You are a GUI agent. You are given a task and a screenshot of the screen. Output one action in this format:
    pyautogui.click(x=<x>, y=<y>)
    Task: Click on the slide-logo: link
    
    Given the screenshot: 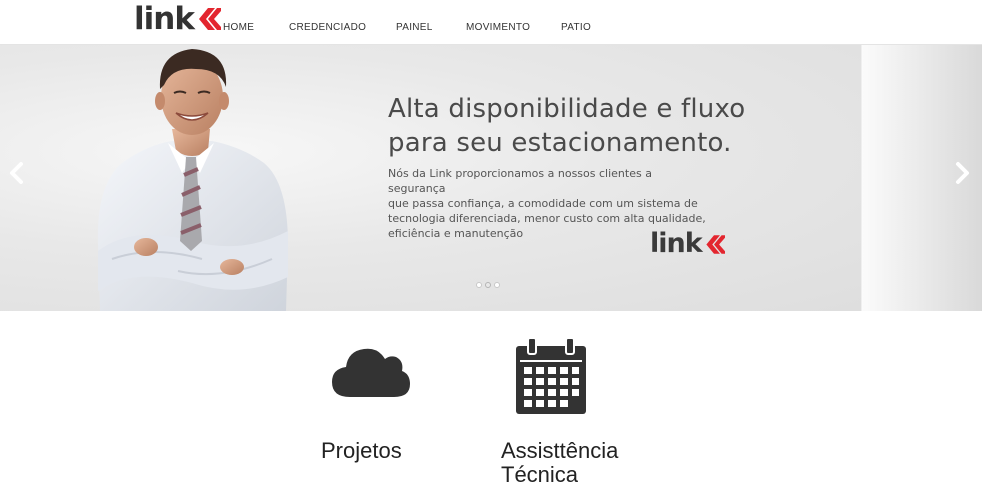 What is the action you would take?
    pyautogui.click(x=687, y=244)
    